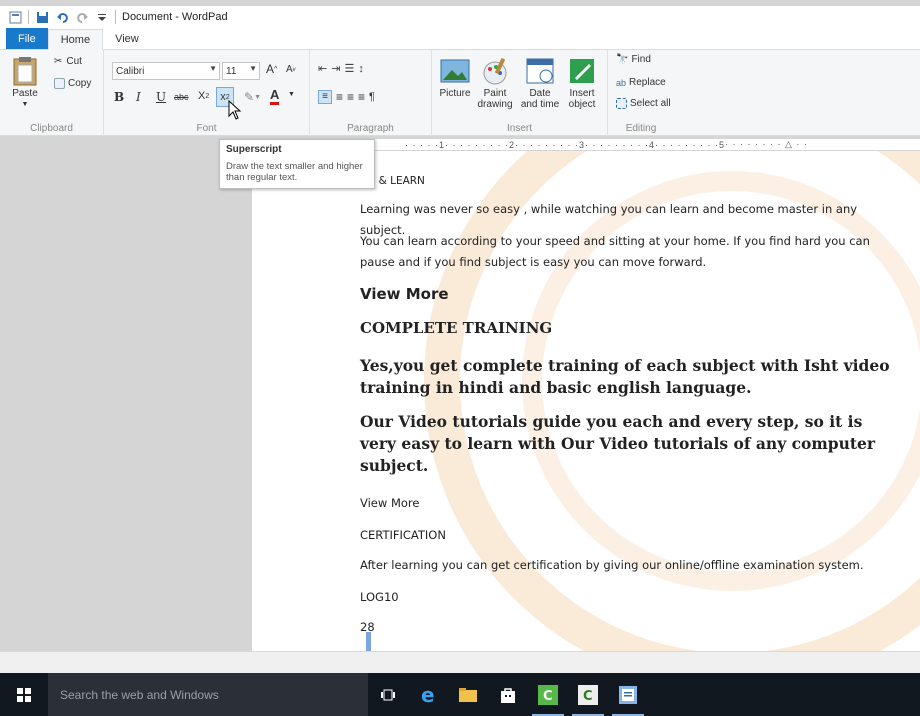 This screenshot has height=716, width=920. Describe the element at coordinates (351, 69) in the screenshot. I see `bullets-icon: ☰` at that location.